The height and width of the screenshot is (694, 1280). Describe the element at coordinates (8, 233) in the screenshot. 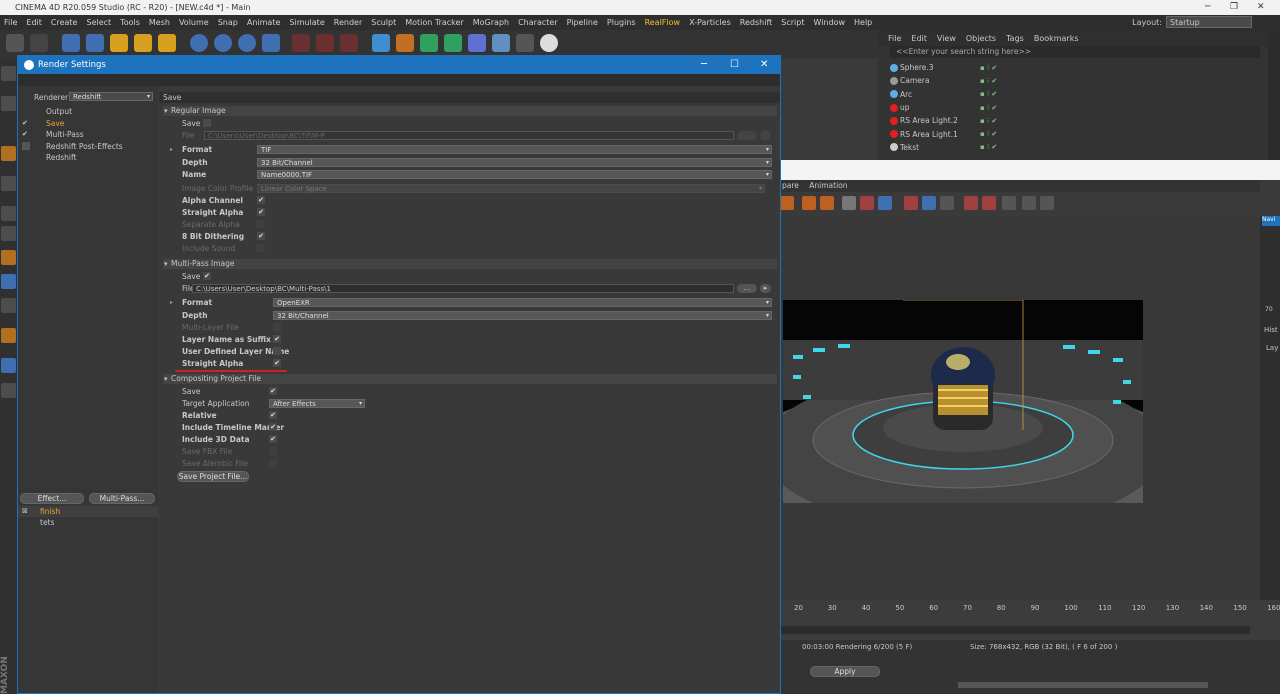

I see `polygons-mode-icon` at that location.